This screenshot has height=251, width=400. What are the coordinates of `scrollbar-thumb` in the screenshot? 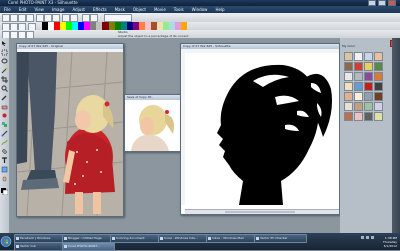 It's located at (260, 212).